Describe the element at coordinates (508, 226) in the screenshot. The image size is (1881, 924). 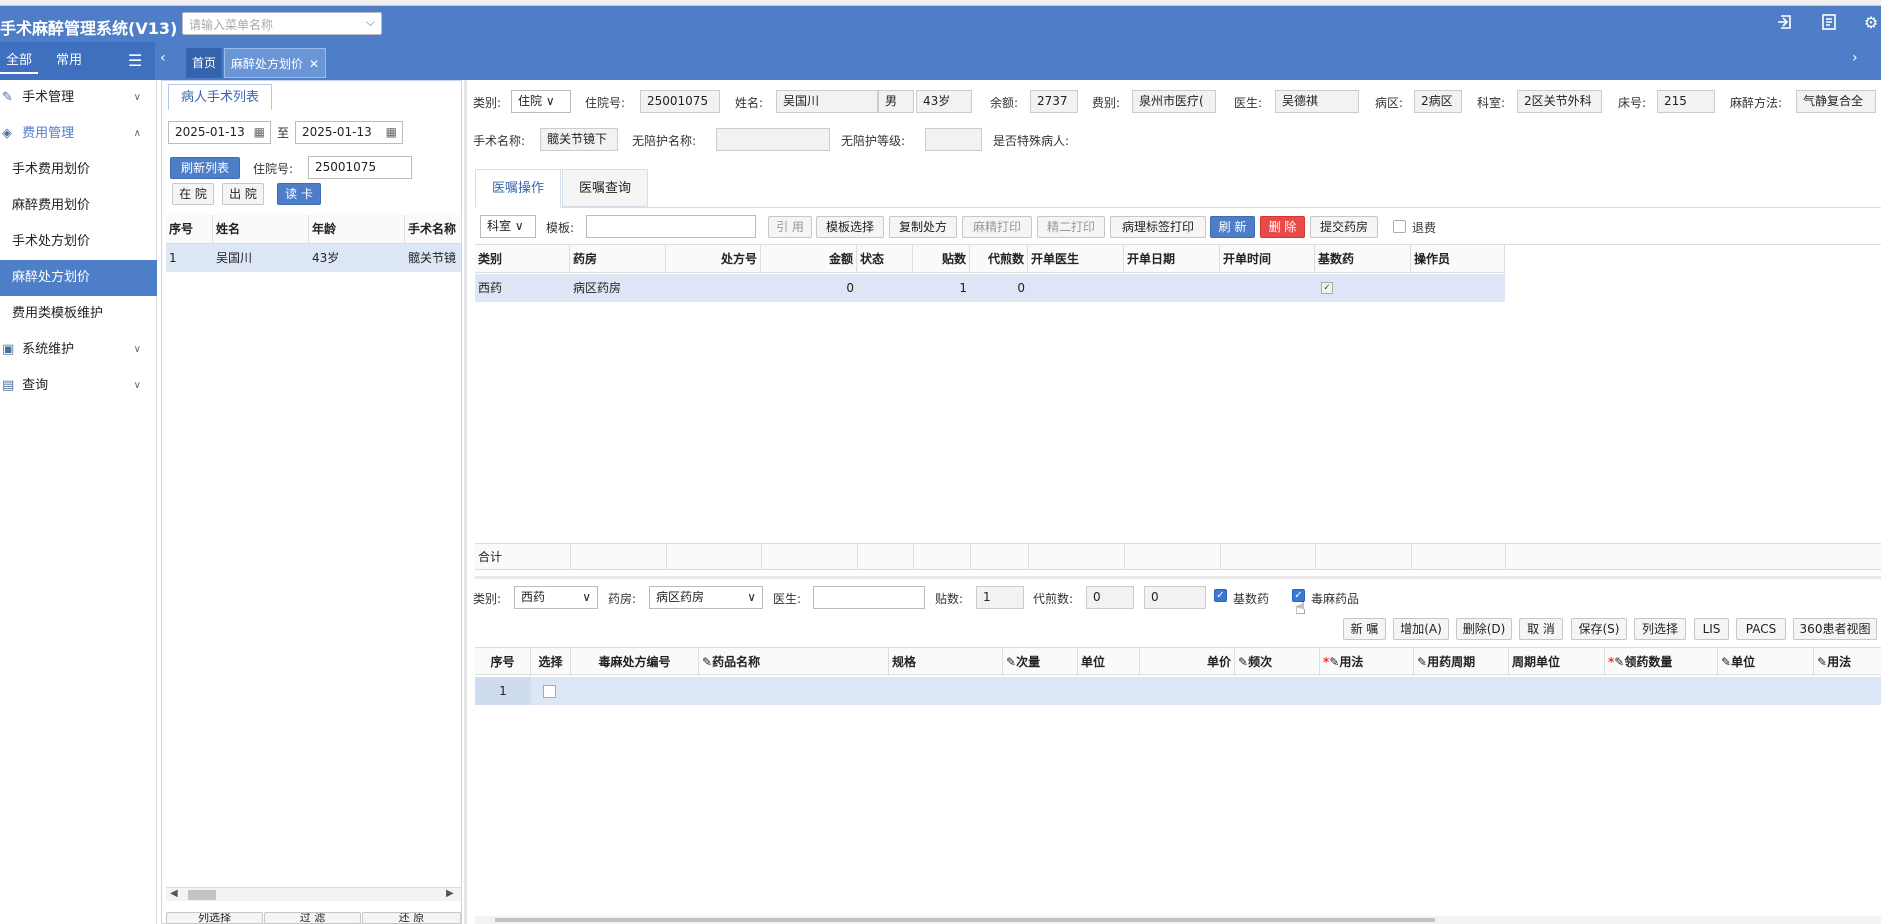
I see `dept-select: 科室 ∨` at that location.